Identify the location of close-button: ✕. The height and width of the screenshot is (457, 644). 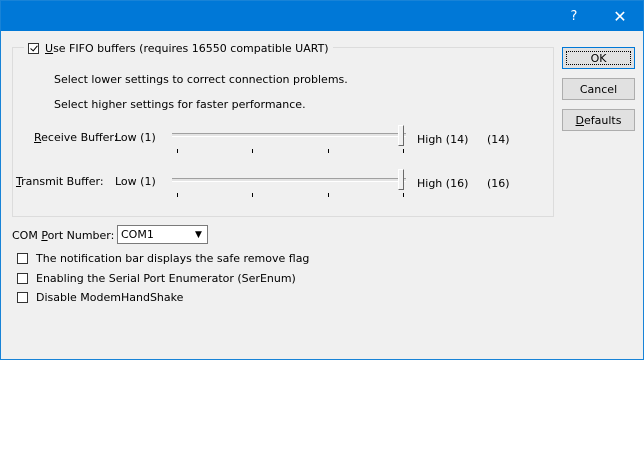
(620, 16).